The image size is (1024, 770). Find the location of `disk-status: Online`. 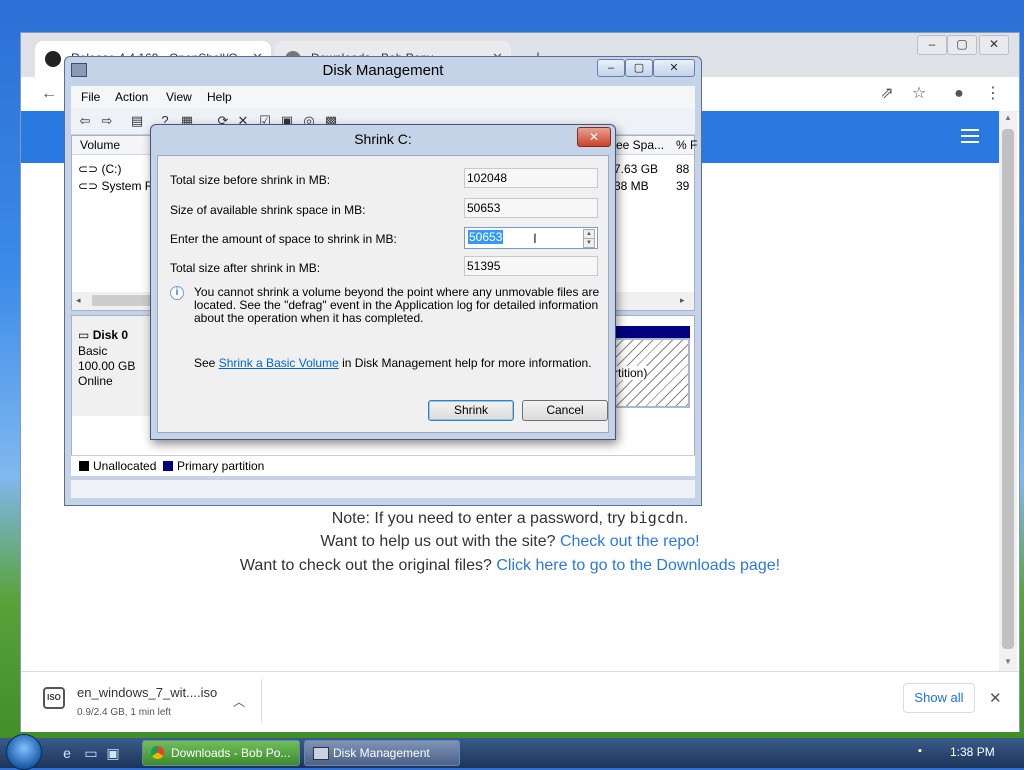

disk-status: Online is located at coordinates (95, 381).